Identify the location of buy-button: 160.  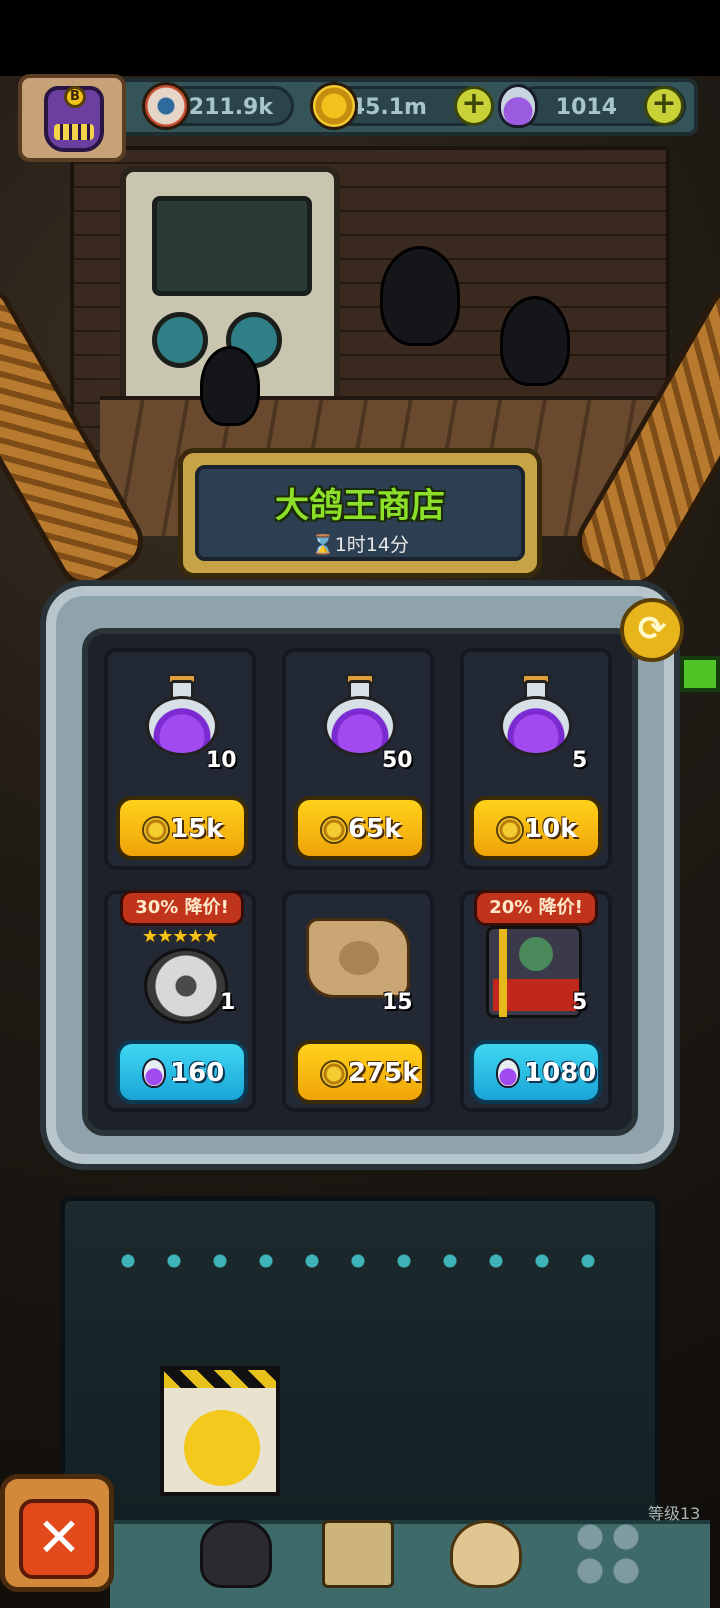
(182, 1072).